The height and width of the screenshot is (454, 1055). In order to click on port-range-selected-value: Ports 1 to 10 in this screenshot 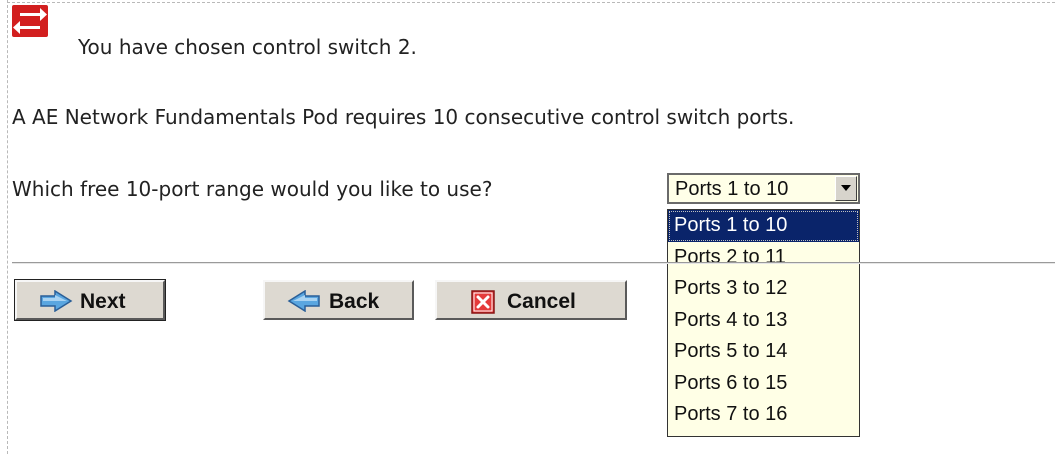, I will do `click(732, 189)`.